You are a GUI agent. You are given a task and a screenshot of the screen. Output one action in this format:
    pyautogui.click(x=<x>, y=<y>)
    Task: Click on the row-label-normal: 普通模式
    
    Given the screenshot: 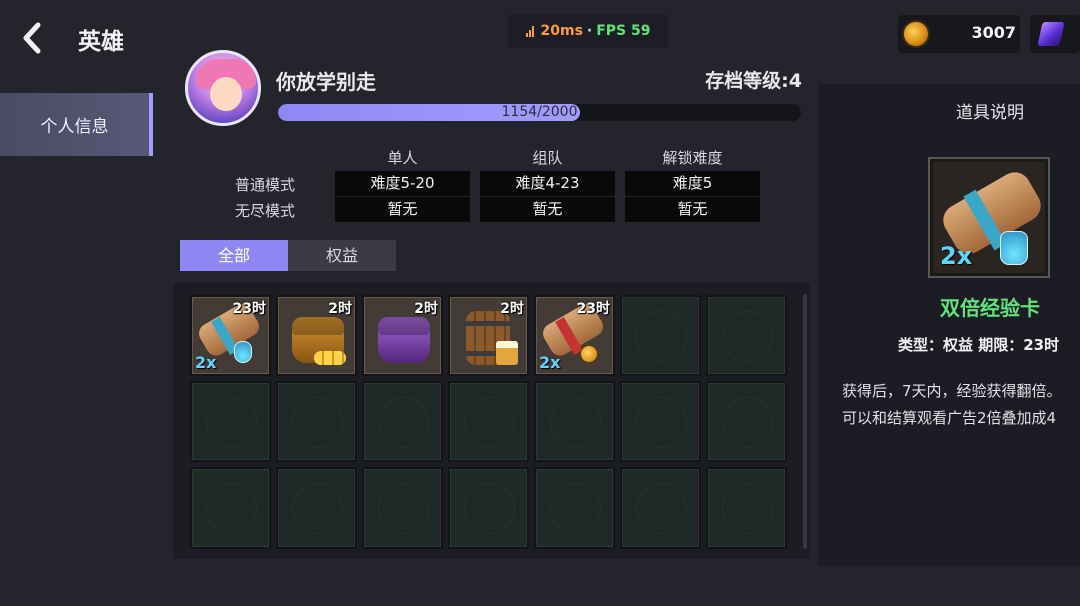 What is the action you would take?
    pyautogui.click(x=264, y=185)
    